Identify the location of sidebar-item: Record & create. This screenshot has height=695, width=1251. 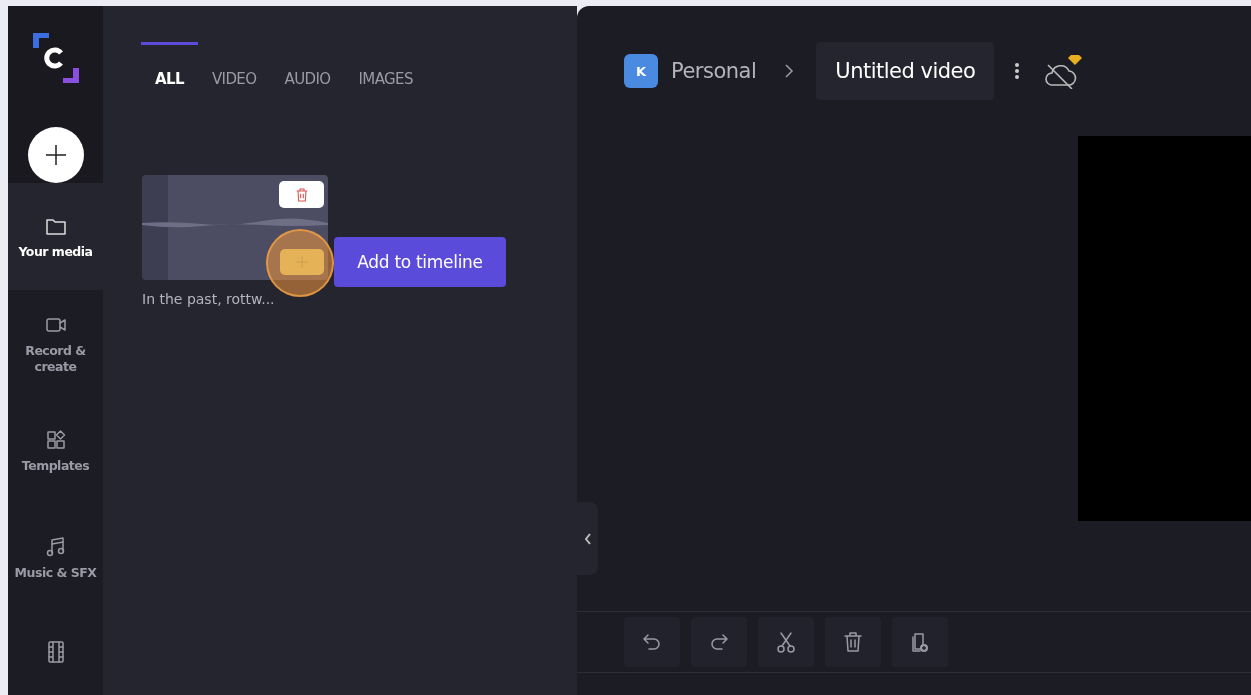
(55, 343).